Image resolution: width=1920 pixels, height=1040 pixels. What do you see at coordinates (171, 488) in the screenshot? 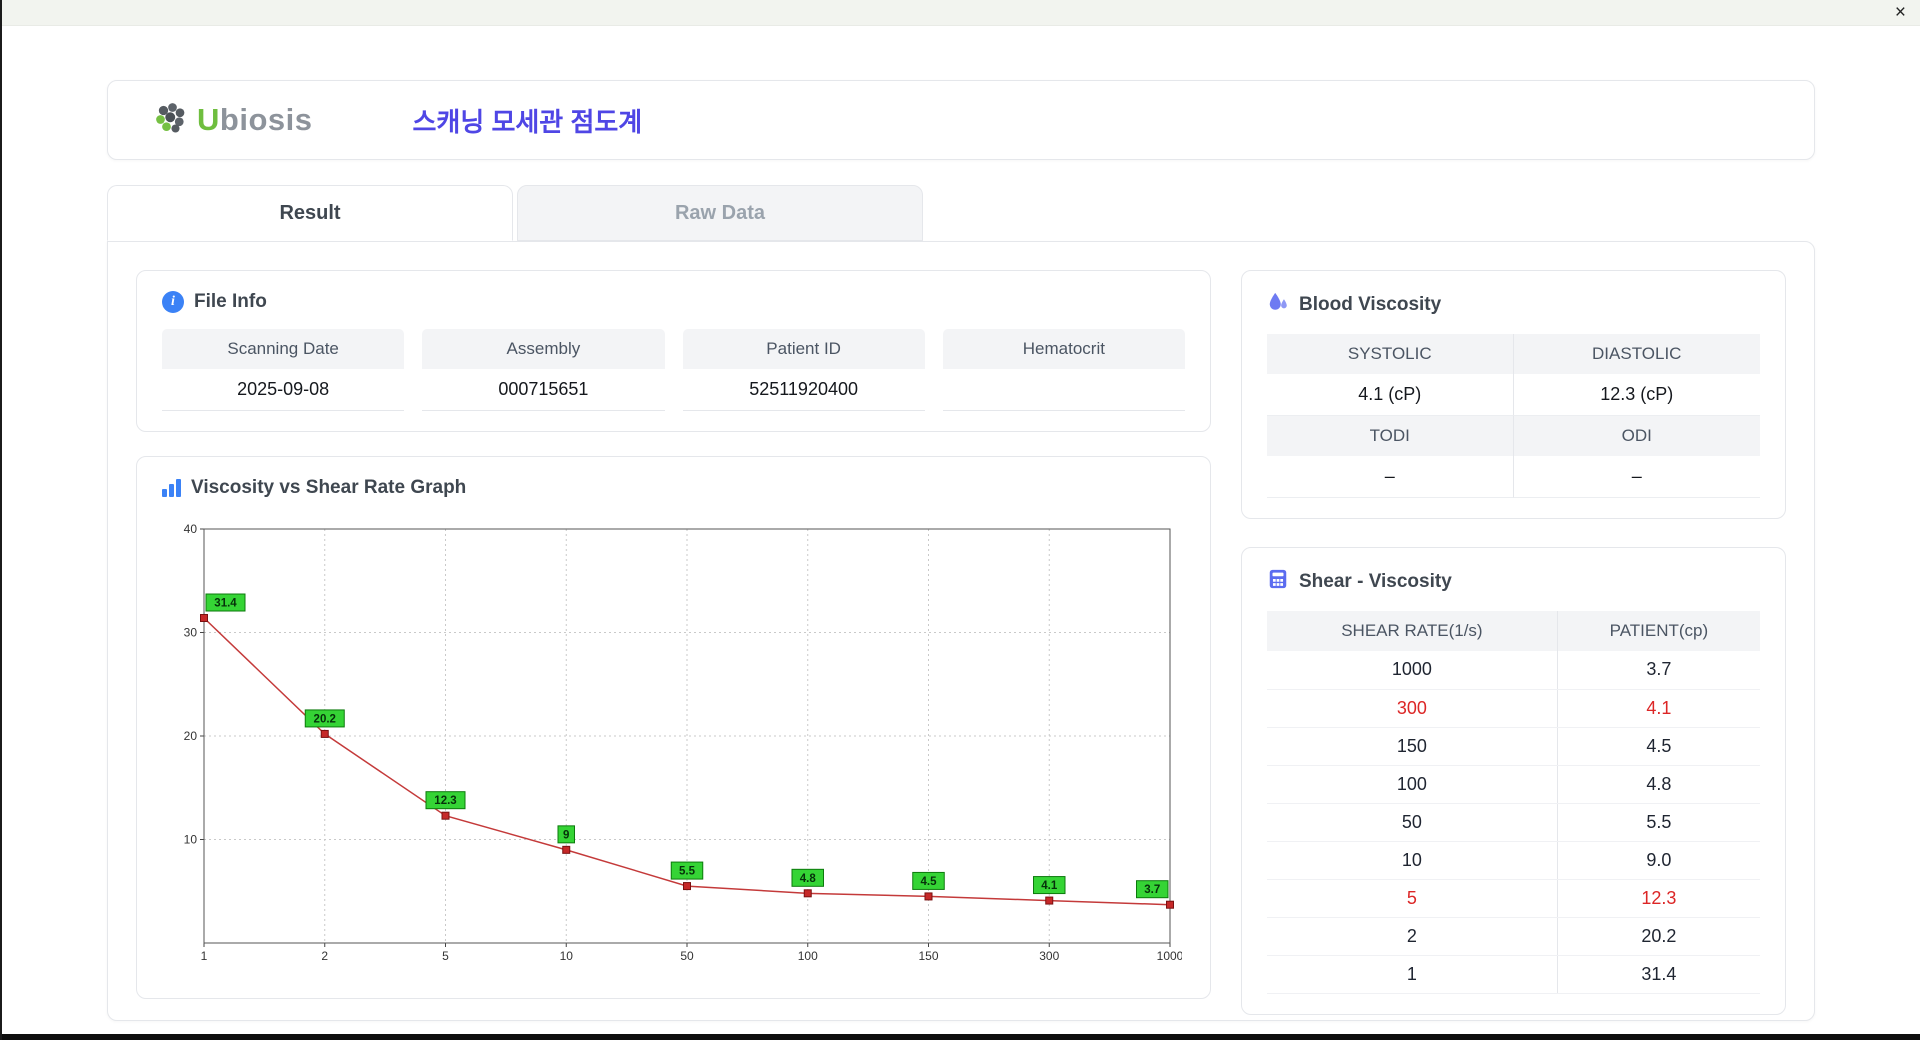
I see `bar-chart-icon` at bounding box center [171, 488].